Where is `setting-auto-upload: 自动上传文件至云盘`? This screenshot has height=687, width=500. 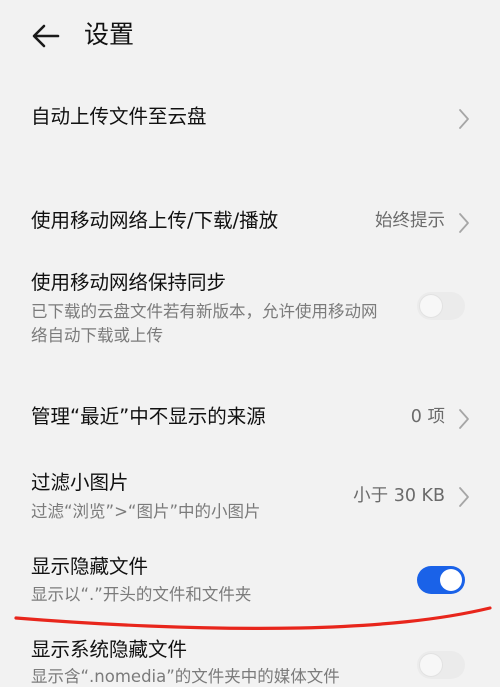 setting-auto-upload: 自动上传文件至云盘 is located at coordinates (250, 120).